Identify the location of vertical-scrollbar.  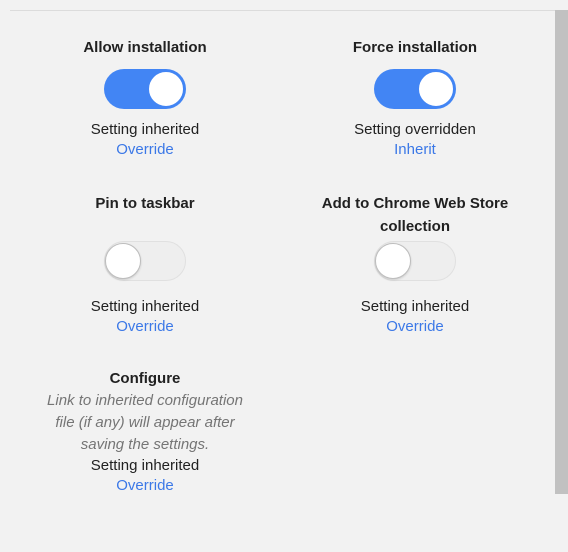
(561, 252).